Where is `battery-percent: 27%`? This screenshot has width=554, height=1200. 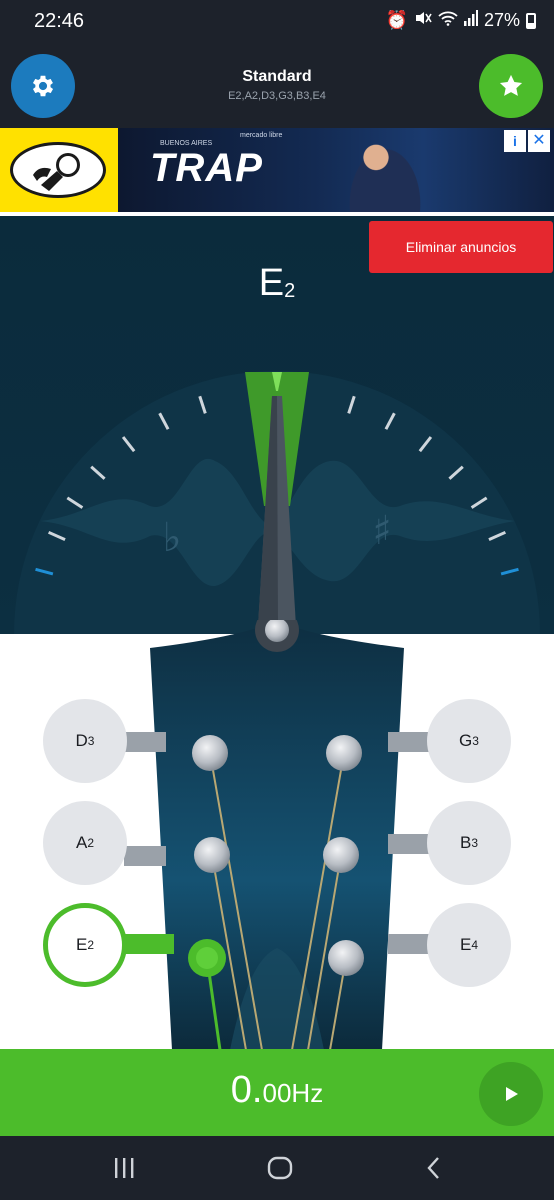
battery-percent: 27% is located at coordinates (501, 20).